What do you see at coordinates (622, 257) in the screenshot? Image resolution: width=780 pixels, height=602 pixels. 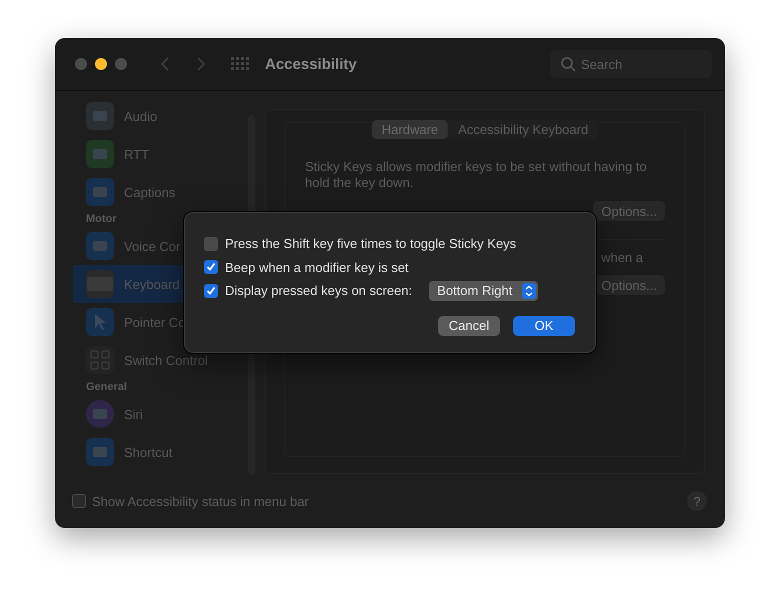 I see `description-text: when a` at bounding box center [622, 257].